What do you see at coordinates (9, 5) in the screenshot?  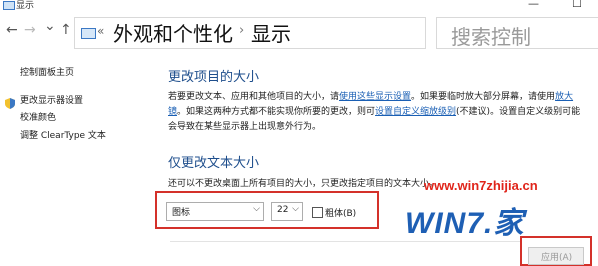 I see `display-window-icon` at bounding box center [9, 5].